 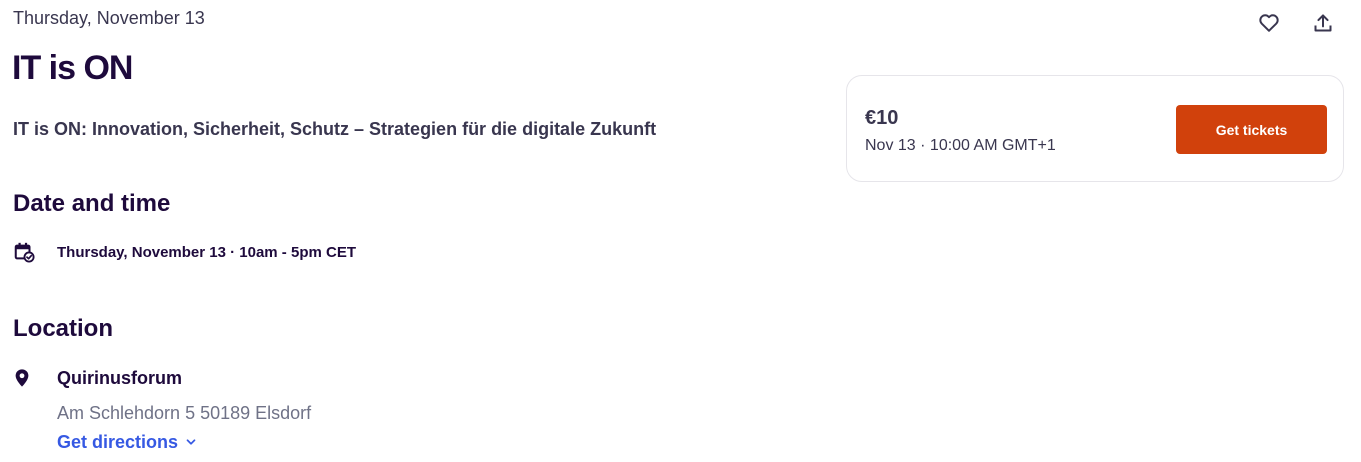 What do you see at coordinates (118, 442) in the screenshot?
I see `get-directions-label: Get directions` at bounding box center [118, 442].